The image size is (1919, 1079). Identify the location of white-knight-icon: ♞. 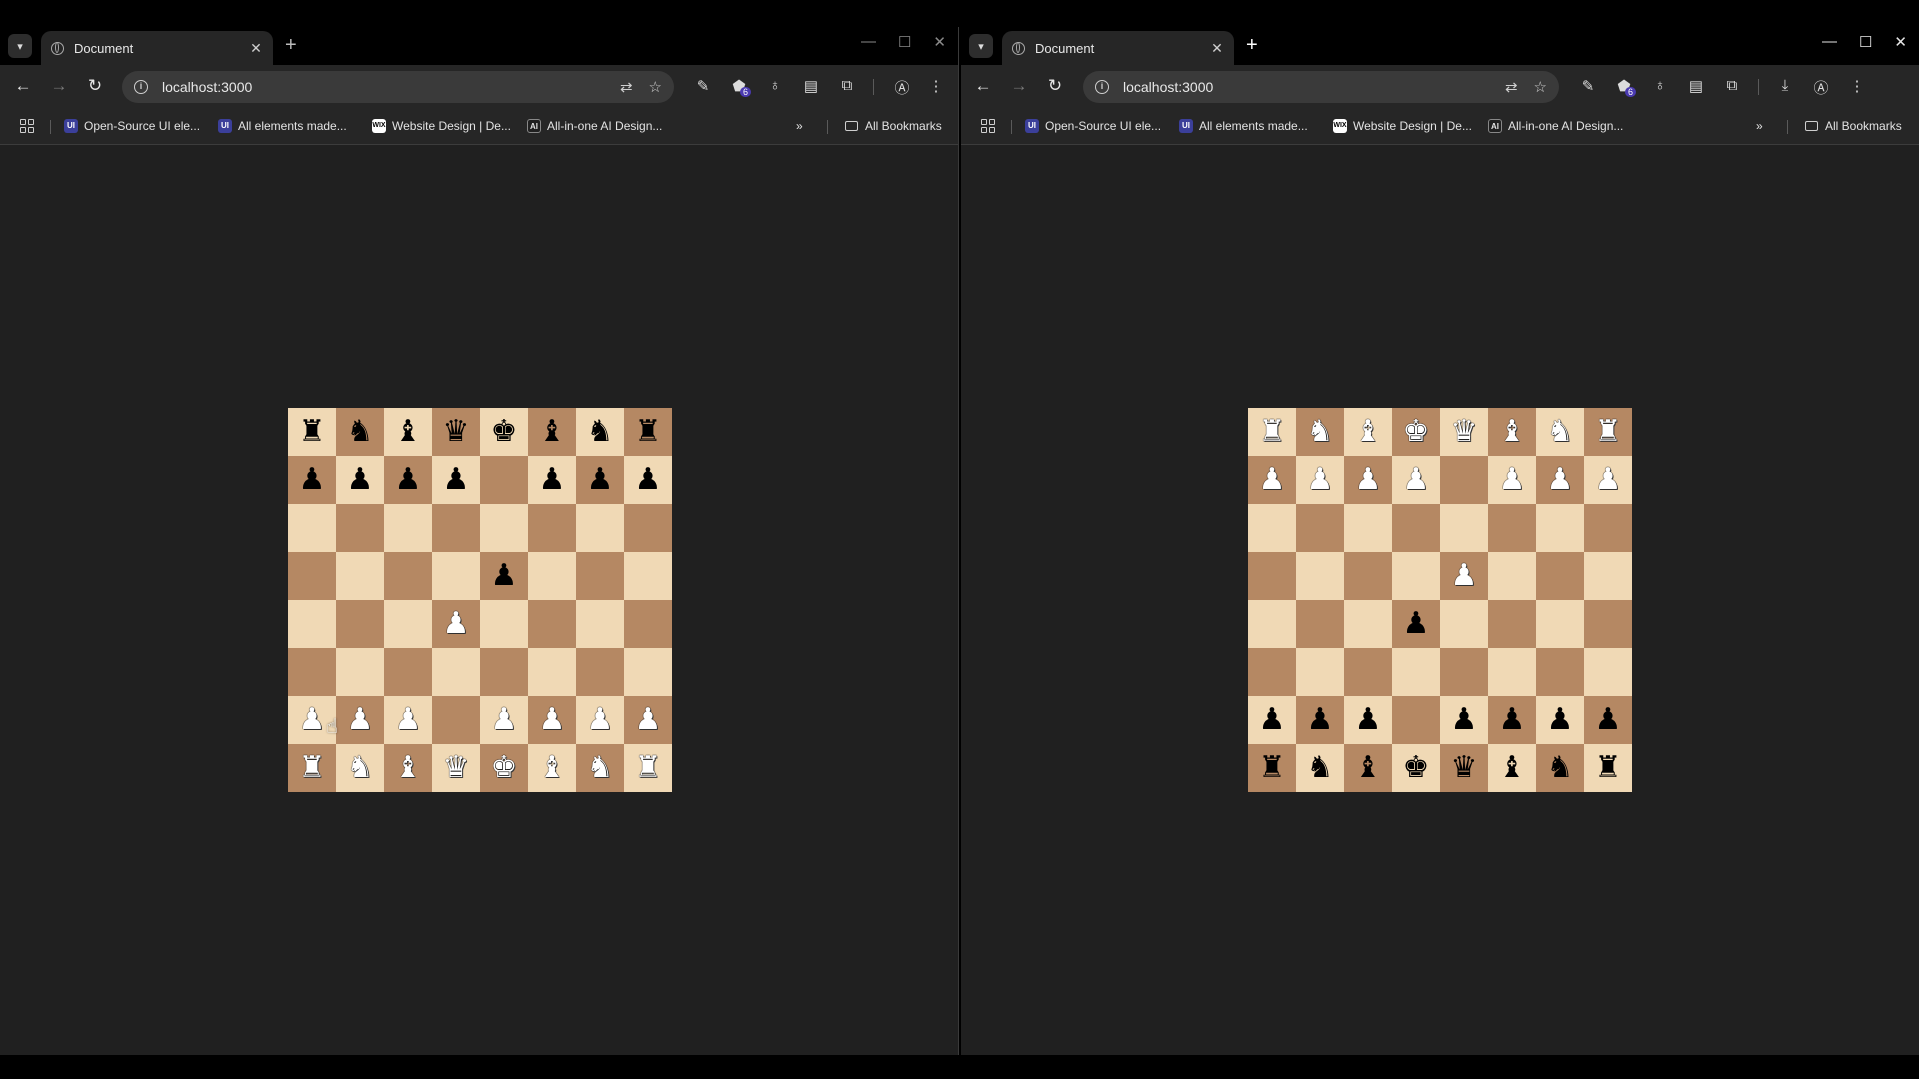
(360, 768).